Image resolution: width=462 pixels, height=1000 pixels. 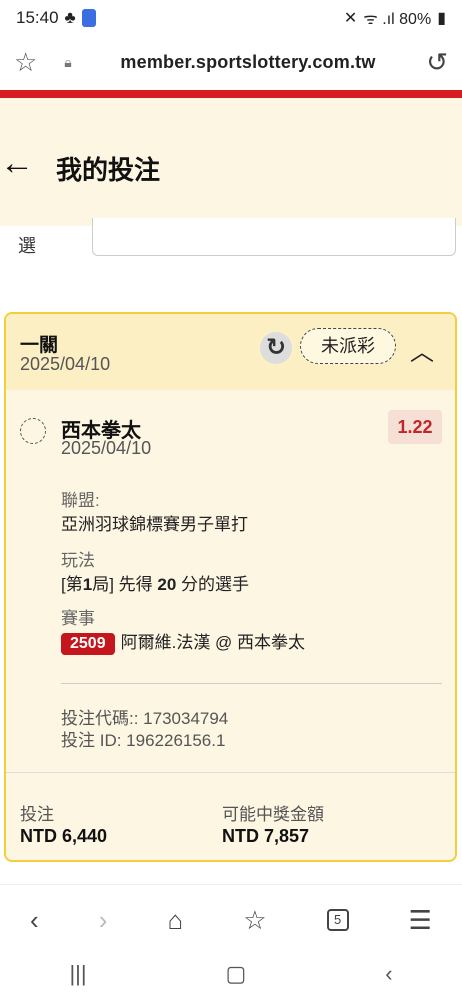 What do you see at coordinates (103, 920) in the screenshot?
I see `forward-icon: ›` at bounding box center [103, 920].